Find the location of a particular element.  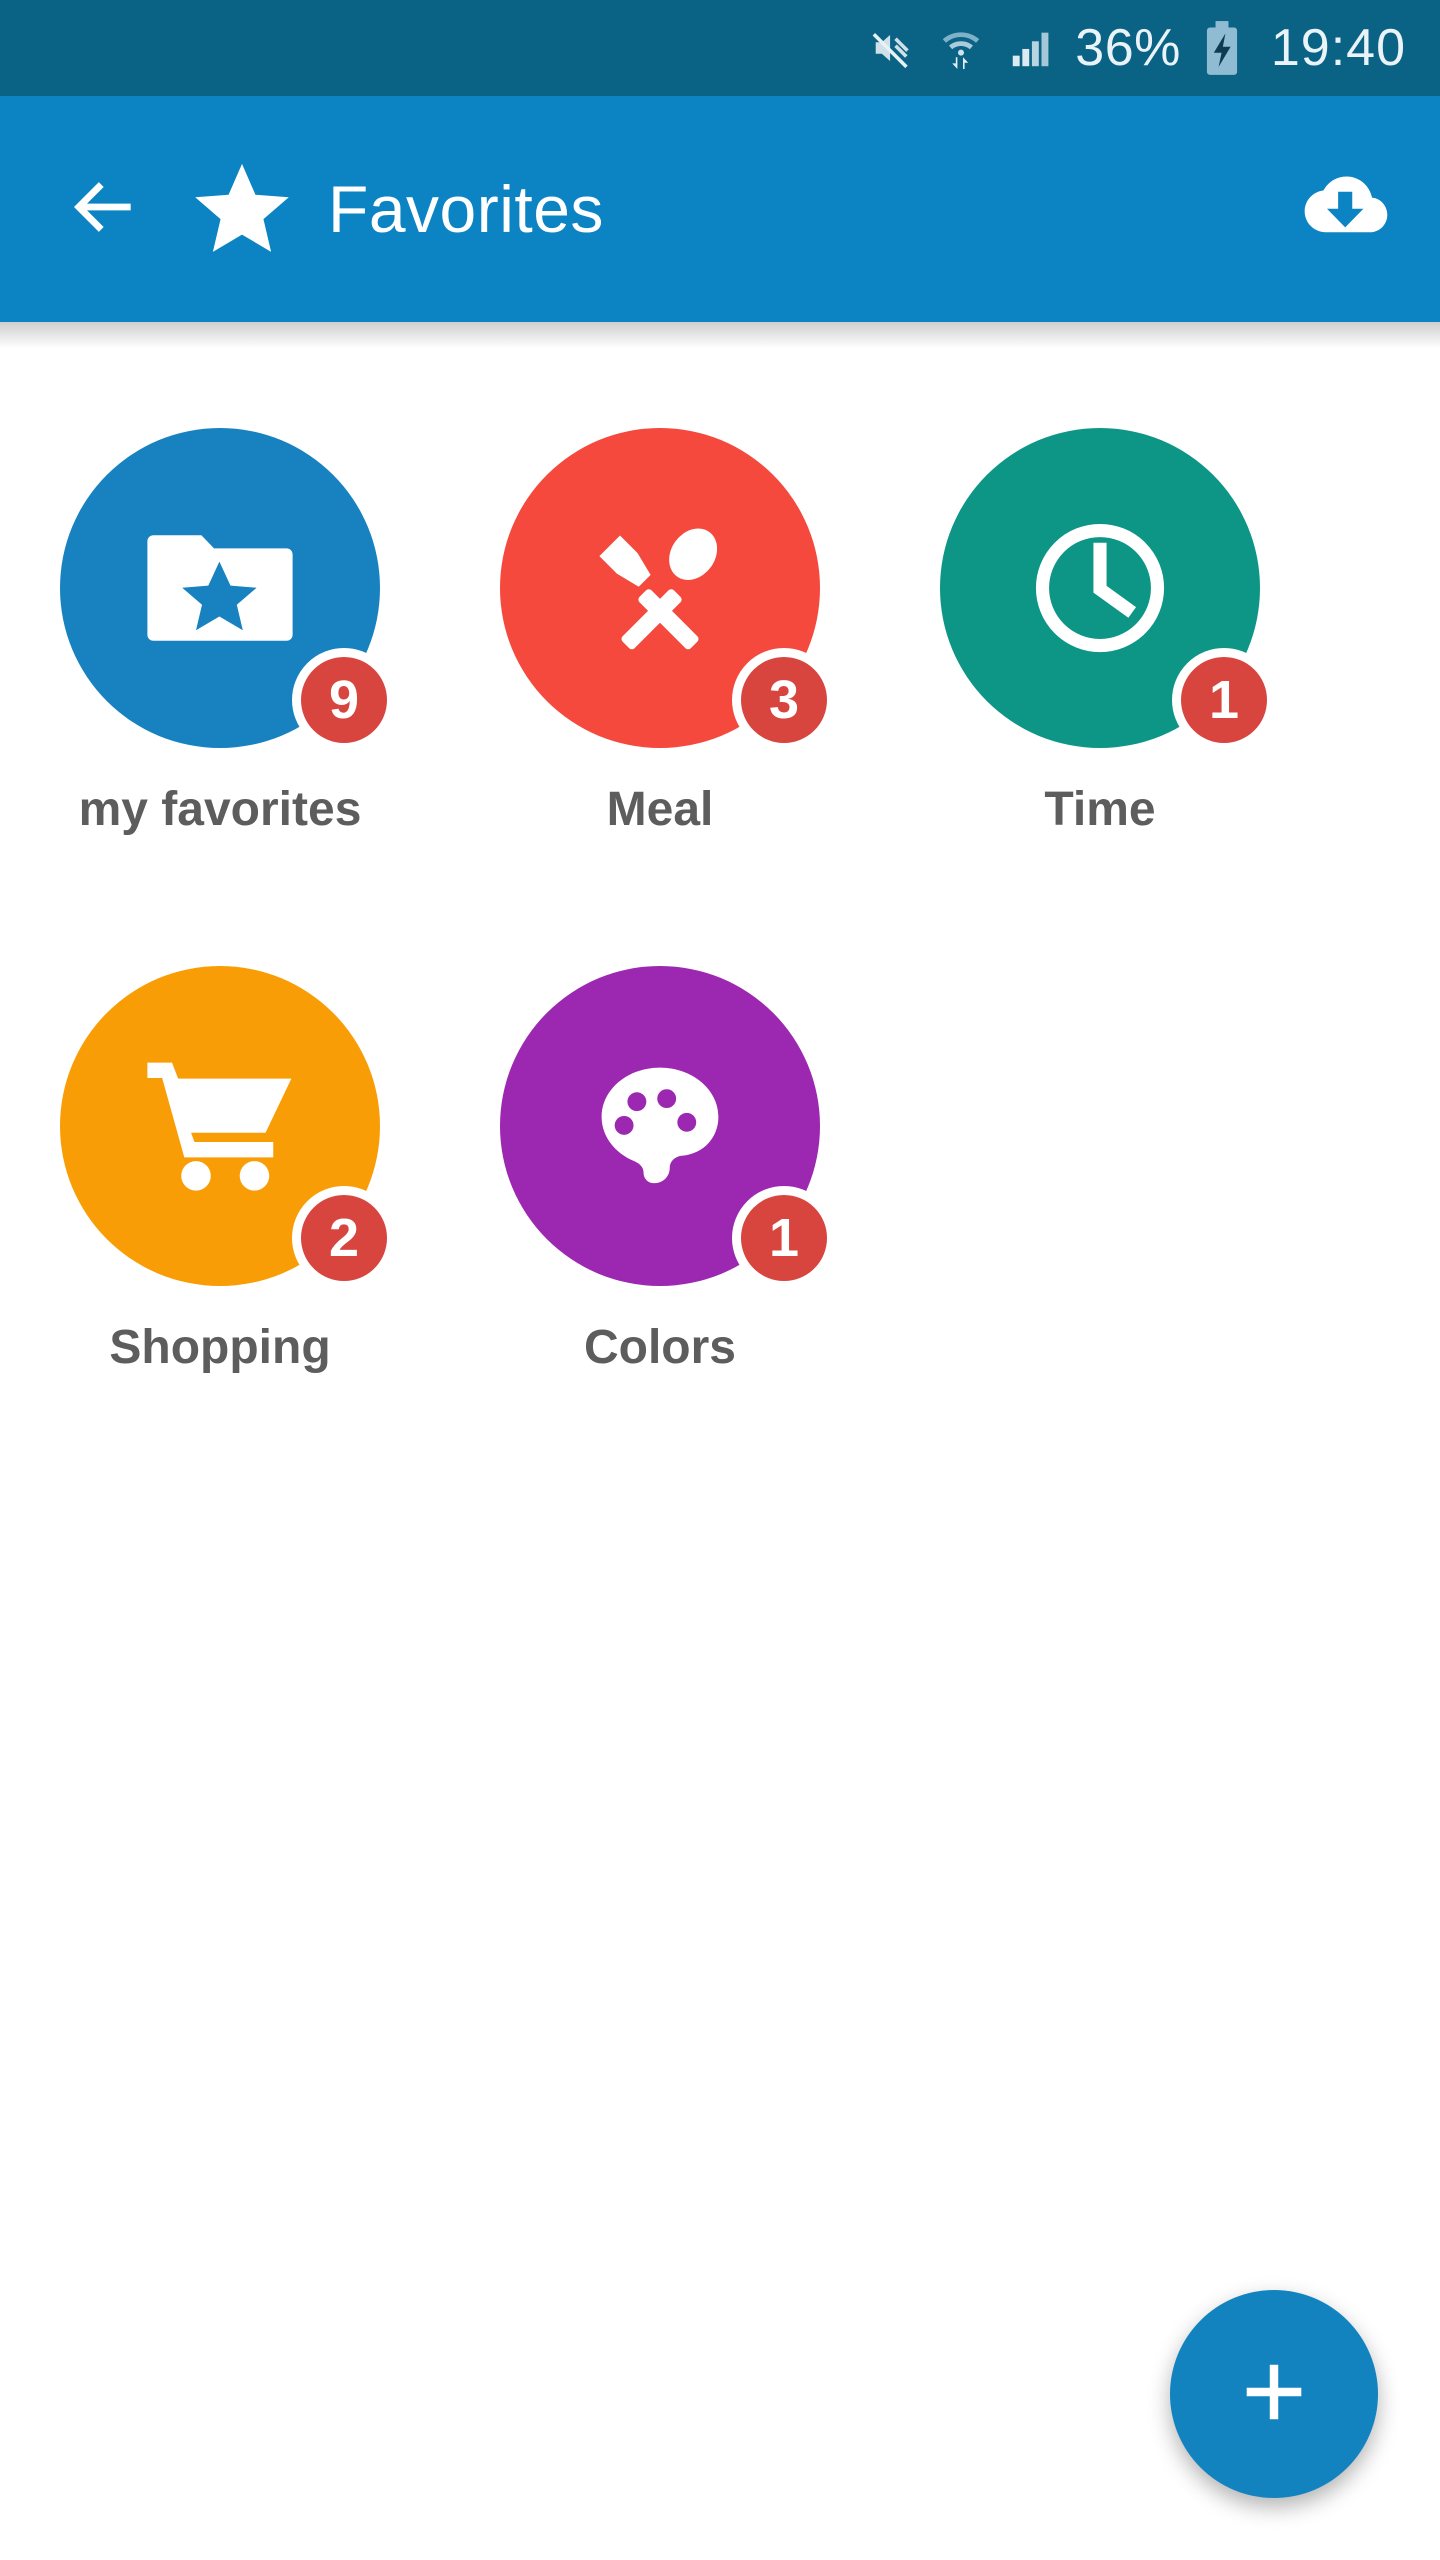

wifi-transfer-icon is located at coordinates (961, 48).